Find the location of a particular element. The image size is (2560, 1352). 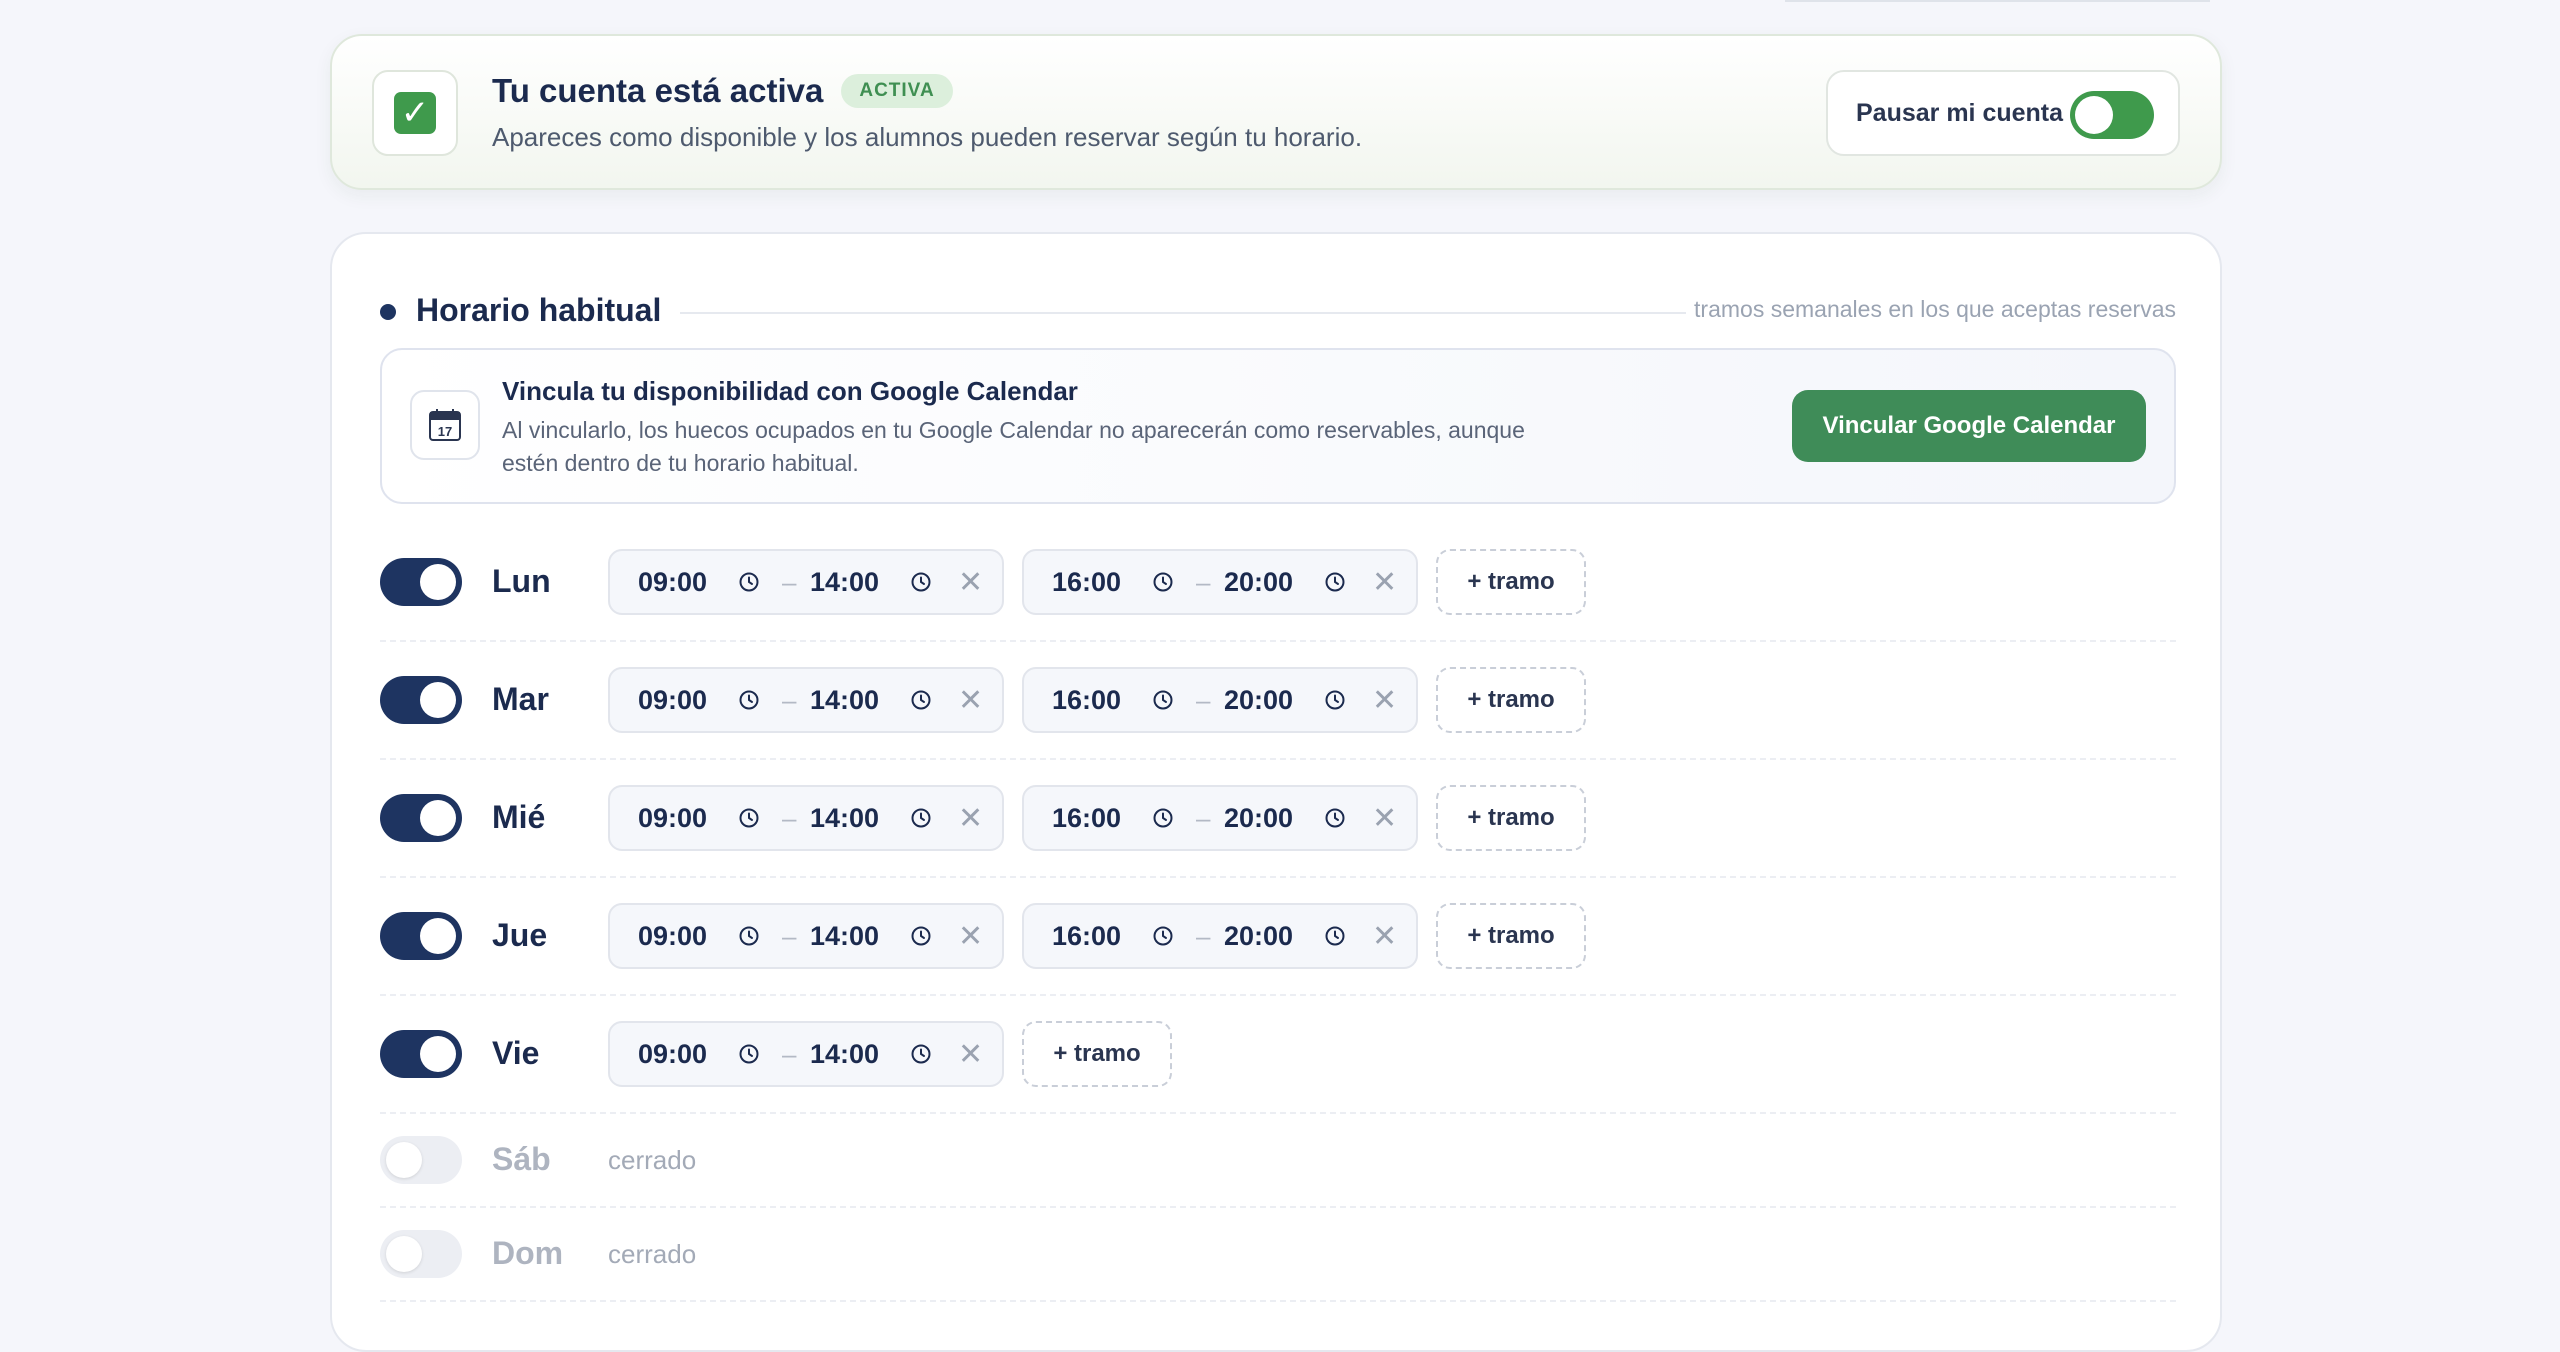

day-row-1: Mar 09:00–14:00 ✕ 16:00–20:00 ✕ + tramo is located at coordinates (1278, 701).